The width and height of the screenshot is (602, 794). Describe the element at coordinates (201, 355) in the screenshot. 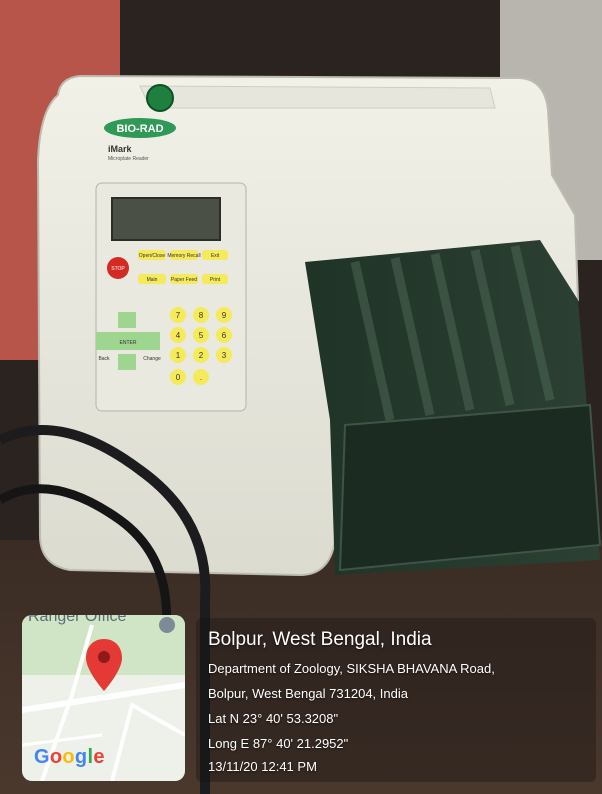

I see `key-2-label: 2` at that location.